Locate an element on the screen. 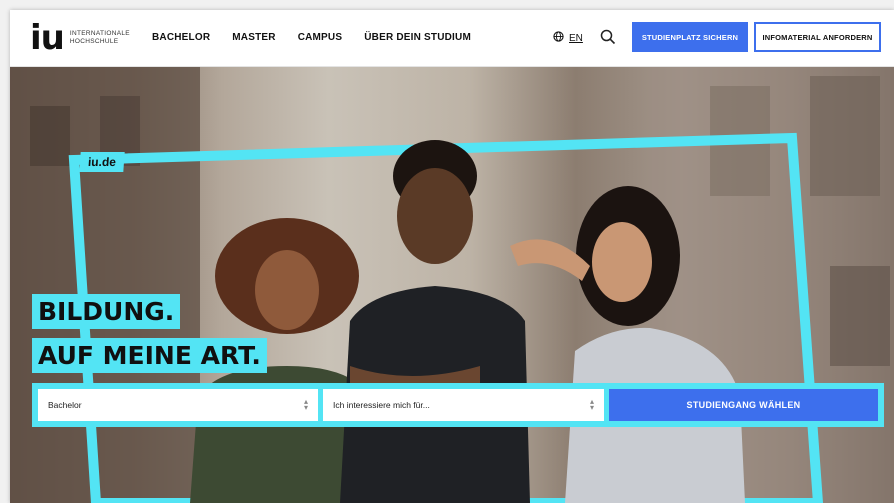 This screenshot has height=503, width=894. interest-select: Ich interessiere mich für... ▴ ▾ is located at coordinates (463, 405).